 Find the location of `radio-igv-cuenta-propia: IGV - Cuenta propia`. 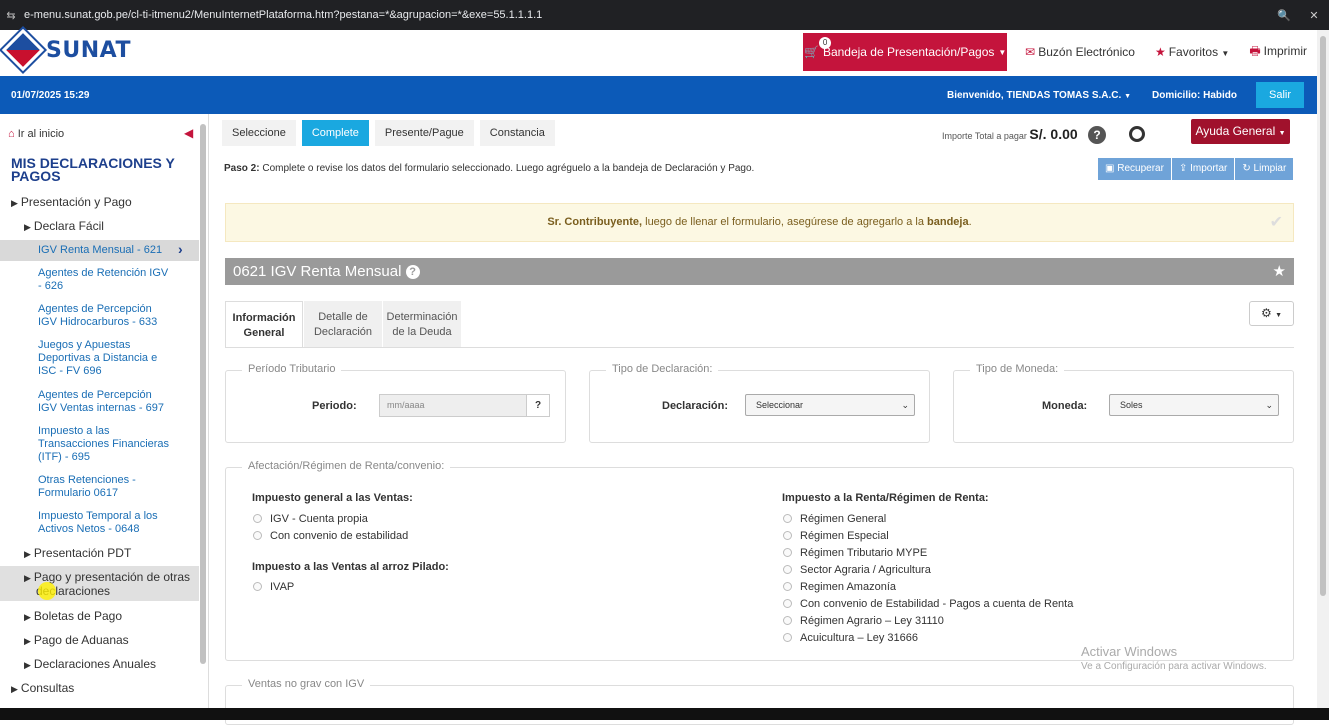

radio-igv-cuenta-propia: IGV - Cuenta propia is located at coordinates (310, 519).